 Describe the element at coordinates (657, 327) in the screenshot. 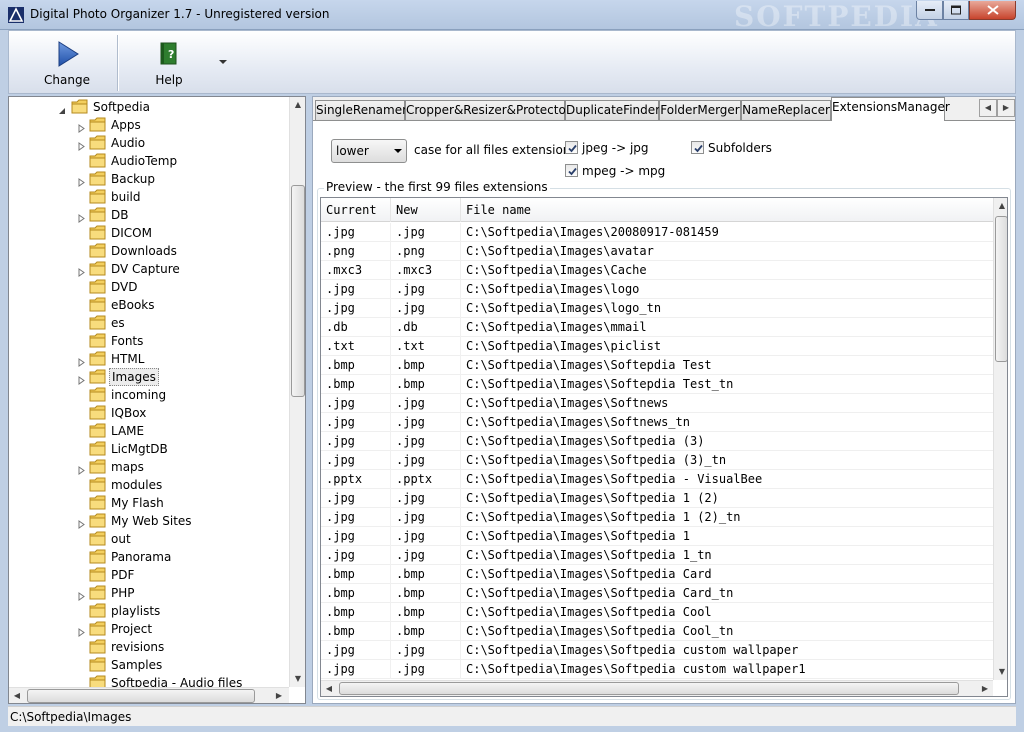

I see `table-row: .db .db C:\Softpedia\Images\mmail` at that location.